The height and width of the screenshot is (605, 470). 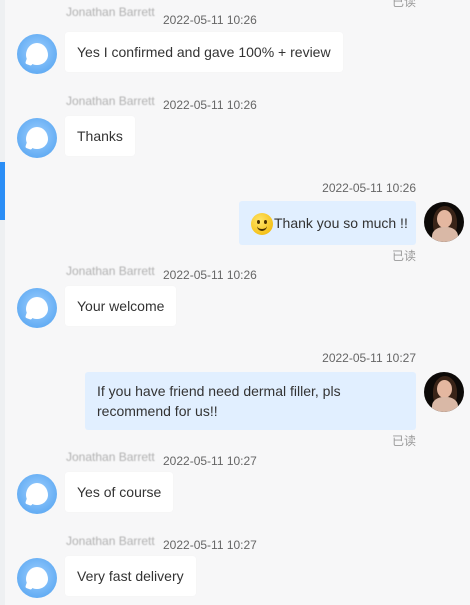 I want to click on message-bubble: Yes of course, so click(x=119, y=492).